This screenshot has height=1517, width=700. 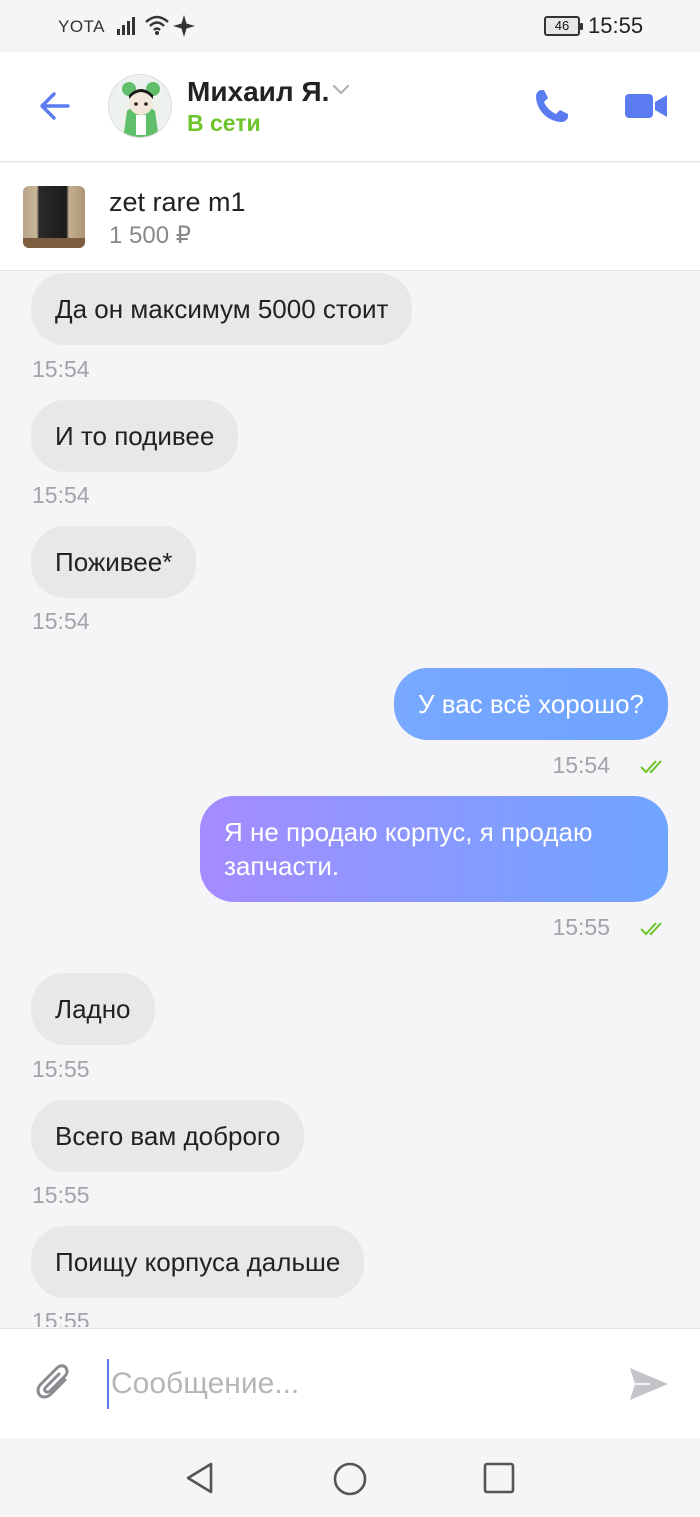 I want to click on carrier-label: YOTA, so click(x=82, y=26).